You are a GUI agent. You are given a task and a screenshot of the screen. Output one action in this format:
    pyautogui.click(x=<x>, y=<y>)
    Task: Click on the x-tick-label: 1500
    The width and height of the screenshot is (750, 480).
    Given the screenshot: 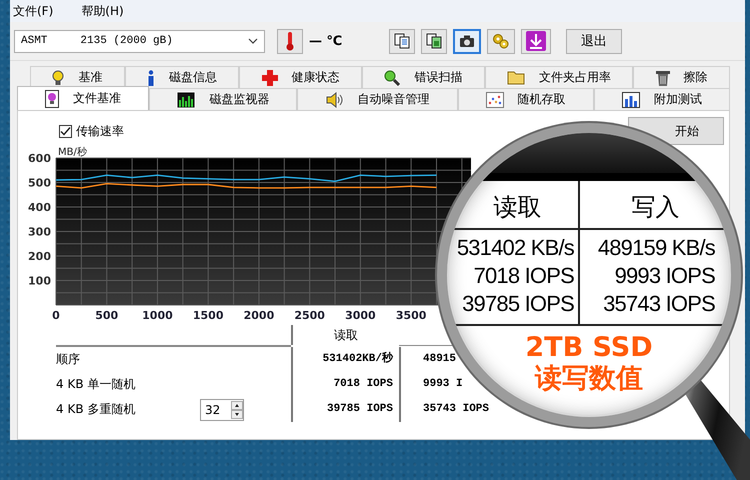 What is the action you would take?
    pyautogui.click(x=208, y=315)
    